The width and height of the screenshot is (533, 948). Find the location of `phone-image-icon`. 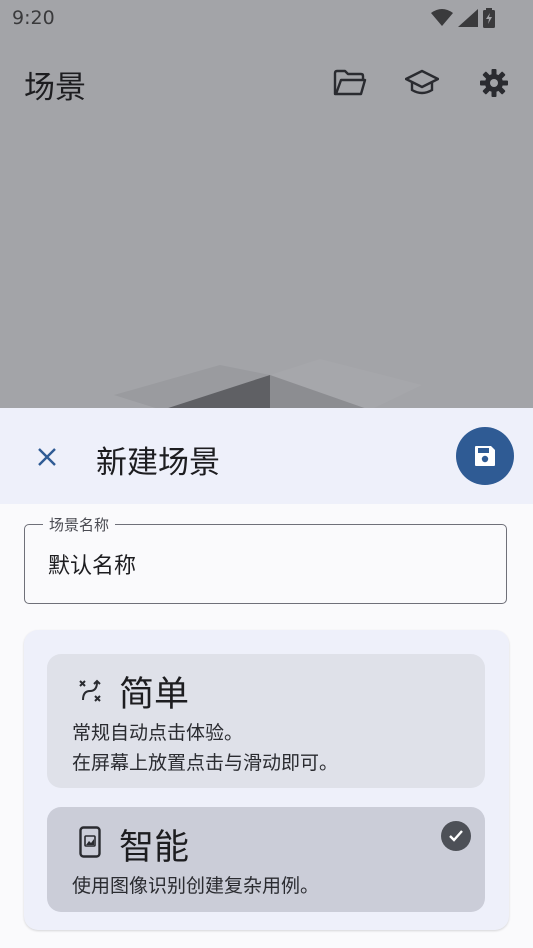

phone-image-icon is located at coordinates (90, 842).